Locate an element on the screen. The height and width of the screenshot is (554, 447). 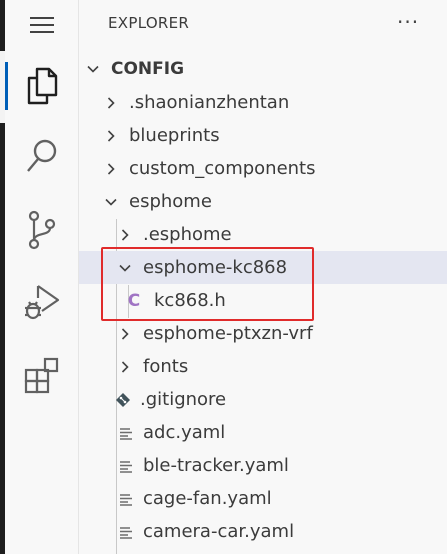
explorer-icon is located at coordinates (41, 86).